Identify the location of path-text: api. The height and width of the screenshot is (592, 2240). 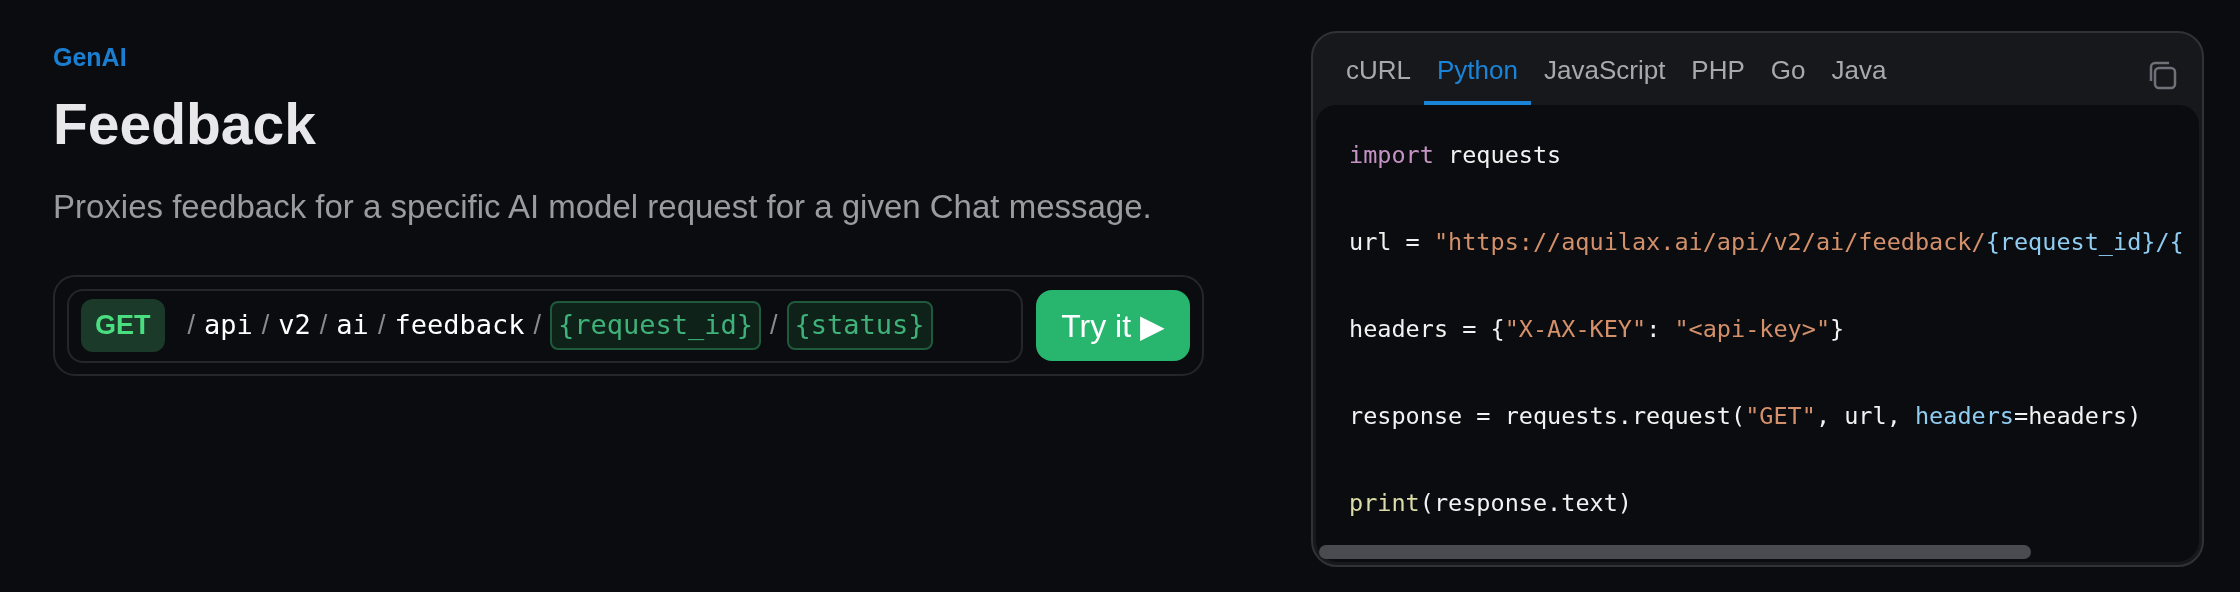
(228, 325).